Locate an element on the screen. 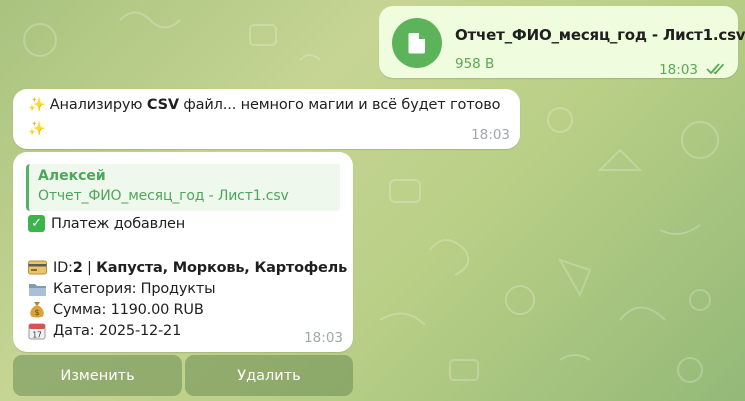 The height and width of the screenshot is (401, 745). payment-category-line: Категория: Продукты is located at coordinates (122, 288).